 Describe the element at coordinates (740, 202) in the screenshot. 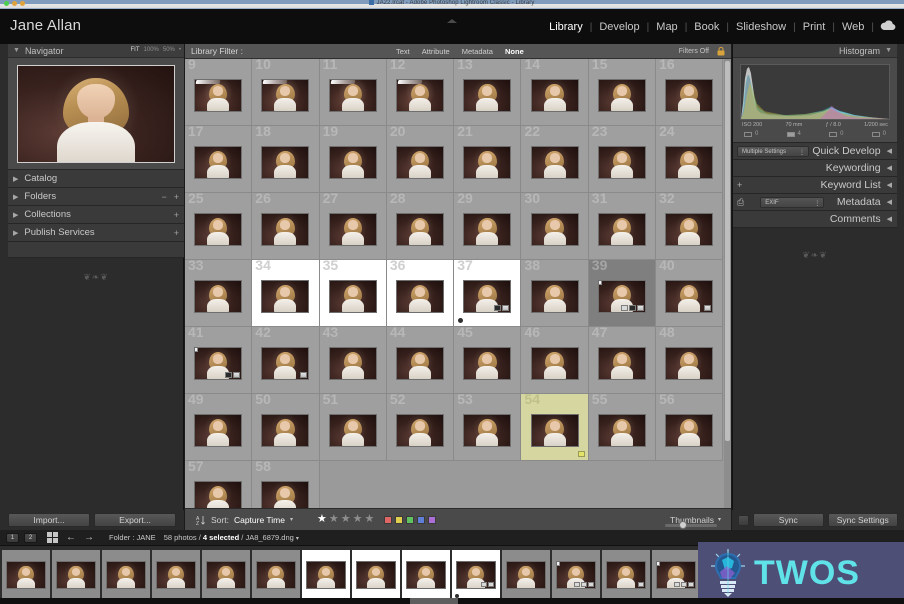

I see `tag-icon: ⎙` at that location.